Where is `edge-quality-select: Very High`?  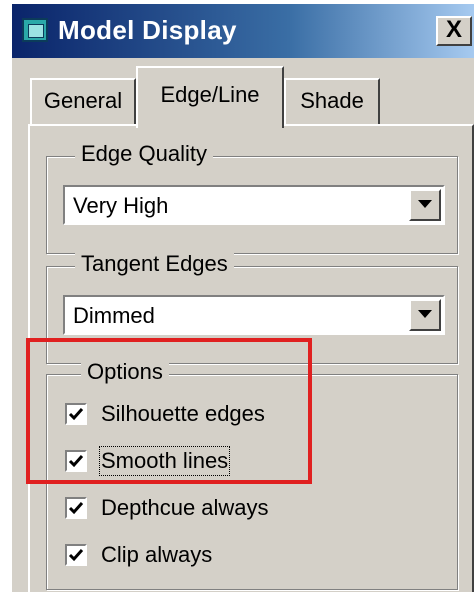 edge-quality-select: Very High is located at coordinates (254, 205).